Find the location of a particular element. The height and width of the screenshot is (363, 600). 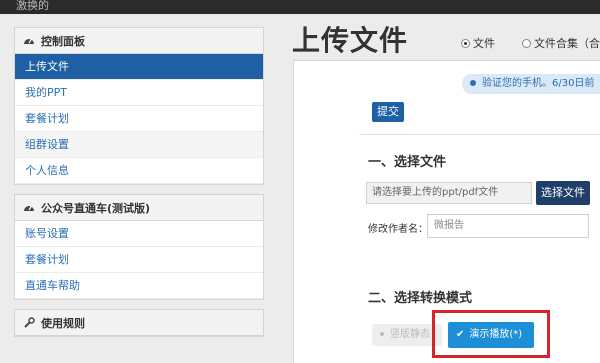

phone-verify-notice: 验证您的手机。6/30日前 is located at coordinates (531, 84).